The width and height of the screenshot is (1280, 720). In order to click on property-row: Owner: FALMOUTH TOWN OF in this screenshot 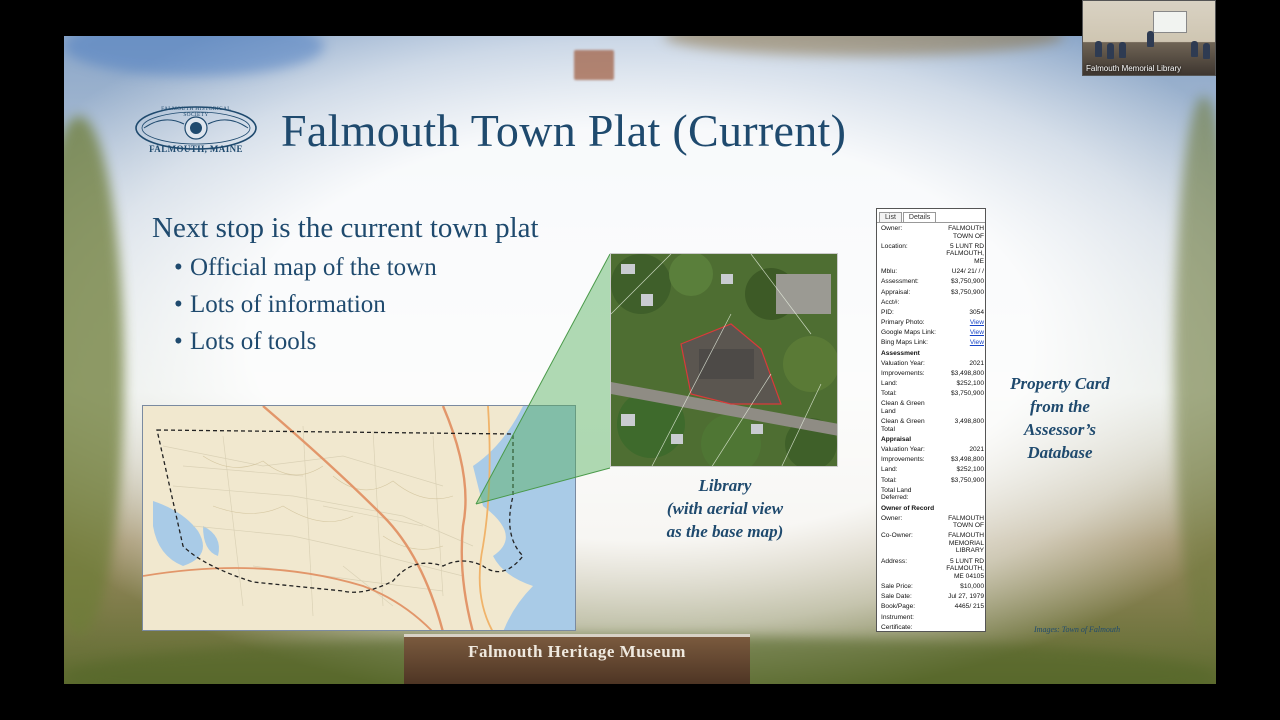, I will do `click(932, 232)`.